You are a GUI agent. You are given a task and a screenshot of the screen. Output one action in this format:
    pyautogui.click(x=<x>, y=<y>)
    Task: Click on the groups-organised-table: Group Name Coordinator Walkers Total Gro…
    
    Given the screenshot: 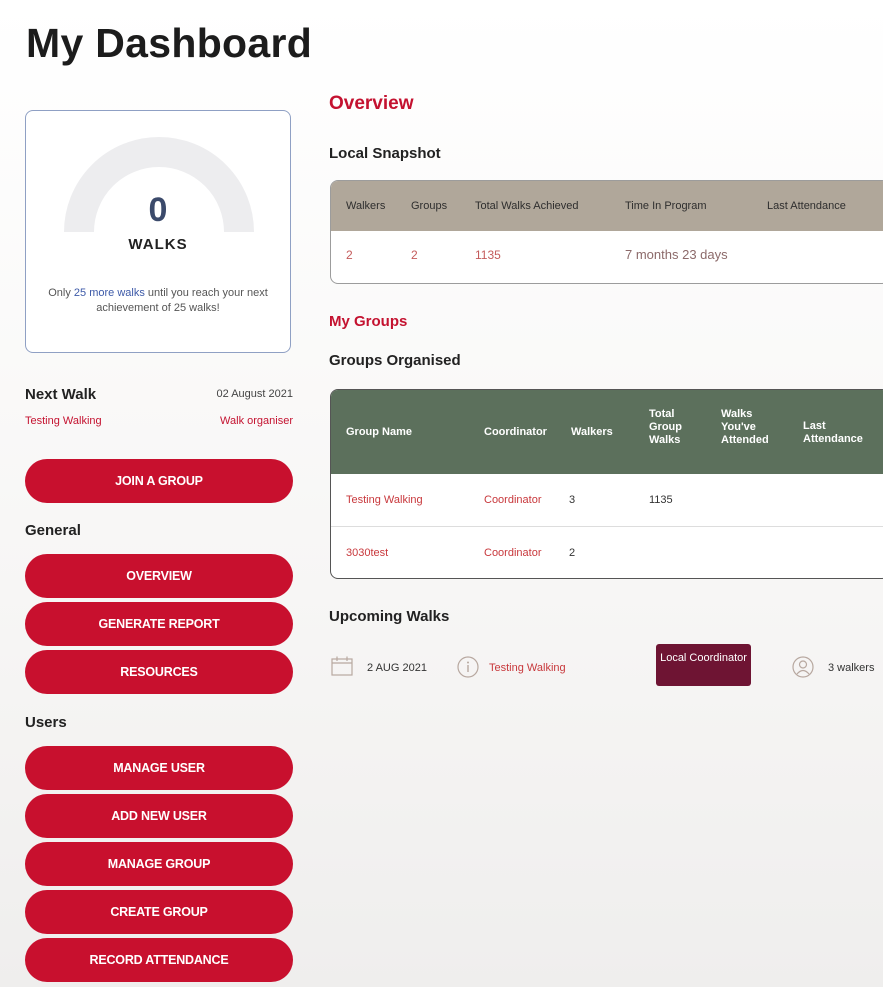 What is the action you would take?
    pyautogui.click(x=606, y=484)
    